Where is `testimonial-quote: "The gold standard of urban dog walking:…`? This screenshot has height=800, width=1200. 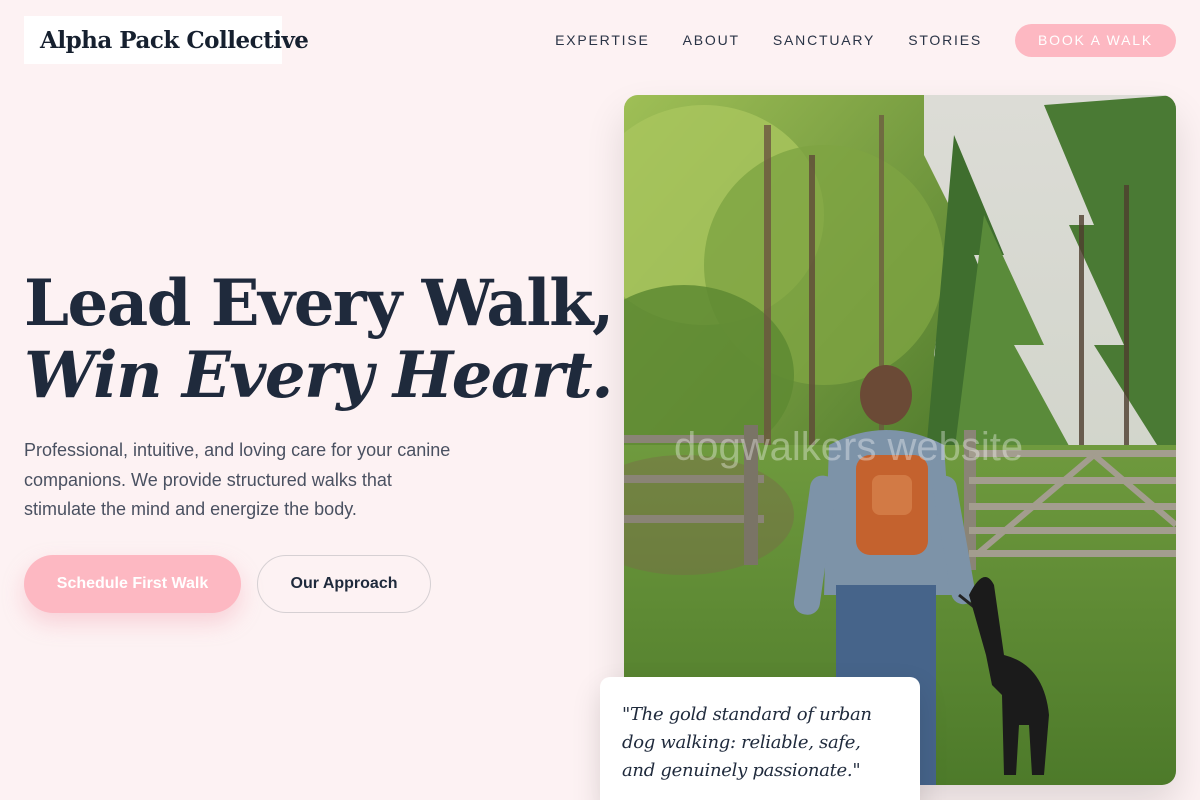
testimonial-quote: "The gold standard of urban dog walking:… is located at coordinates (747, 742).